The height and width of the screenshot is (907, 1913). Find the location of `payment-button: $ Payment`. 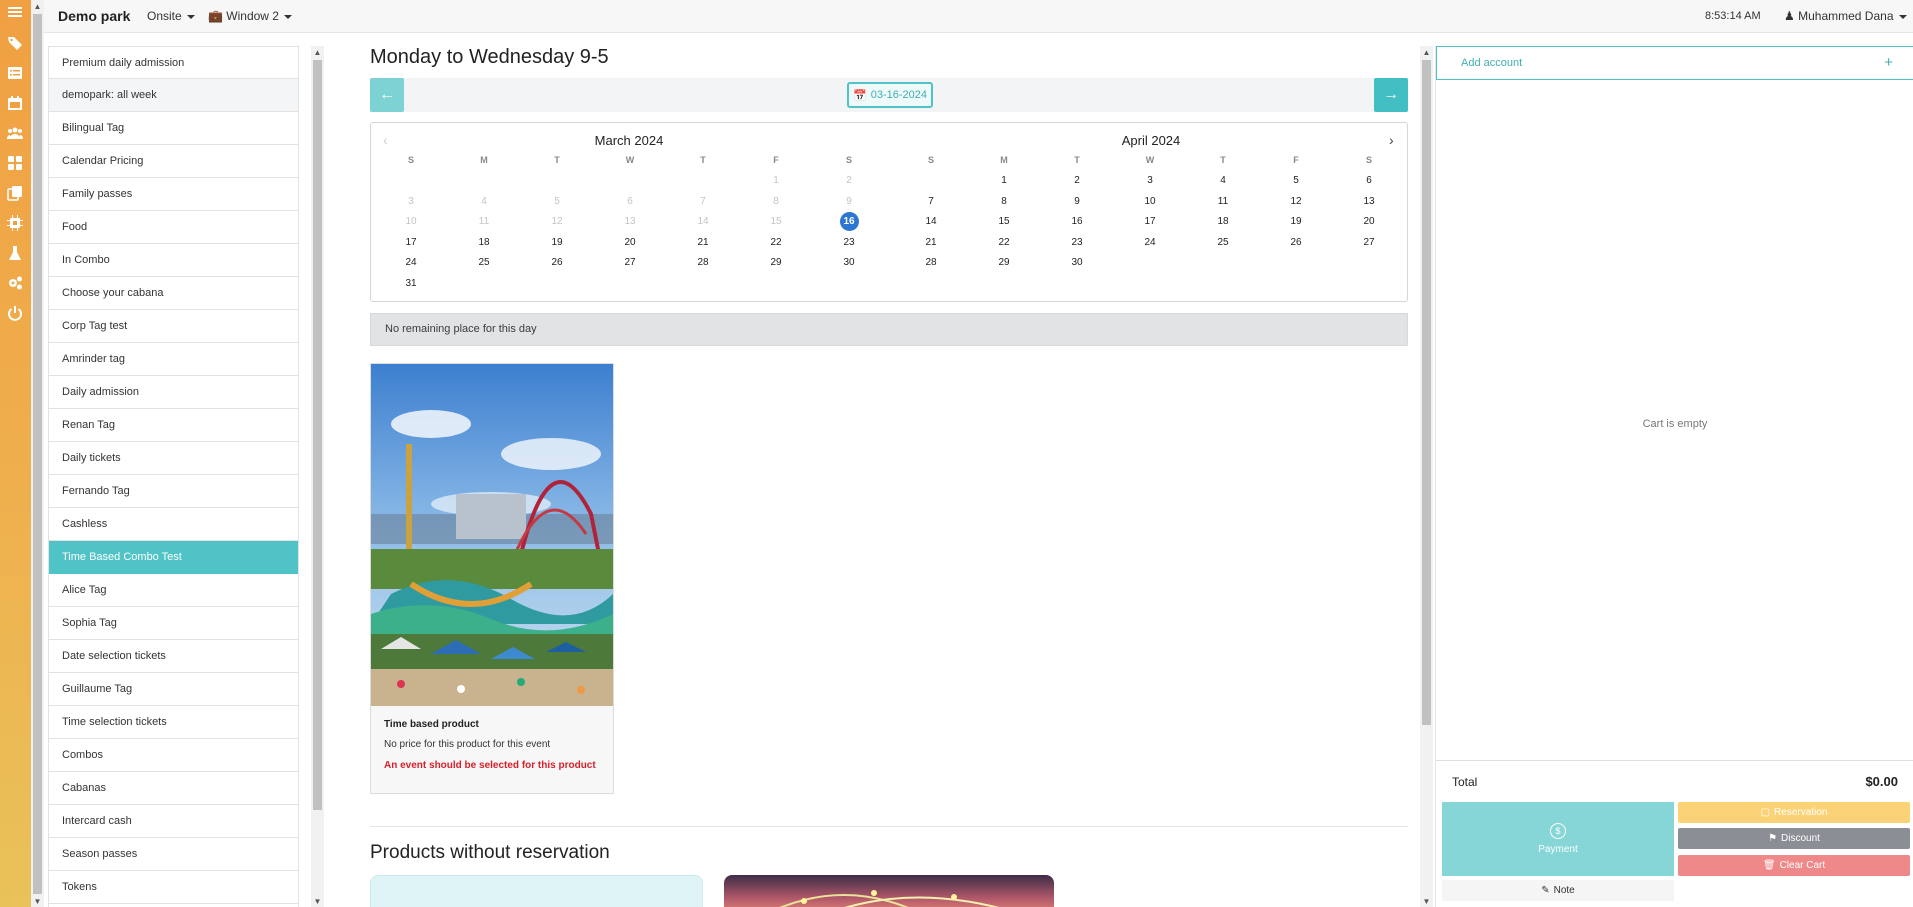

payment-button: $ Payment is located at coordinates (1558, 839).